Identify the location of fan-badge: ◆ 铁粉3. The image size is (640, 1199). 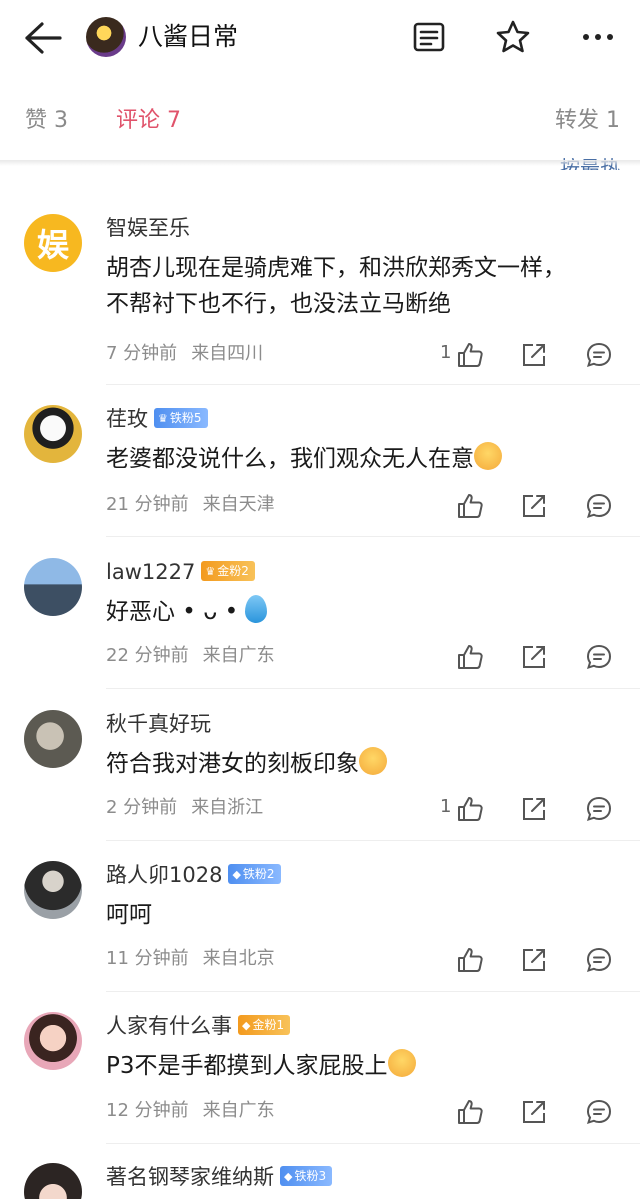
(306, 1176).